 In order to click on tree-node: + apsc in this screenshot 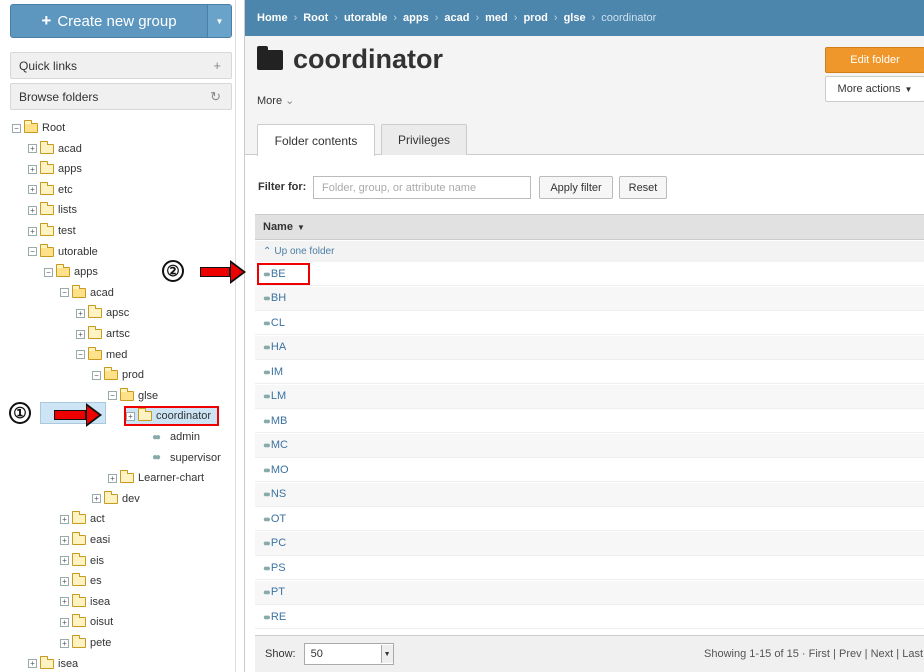, I will do `click(102, 313)`.